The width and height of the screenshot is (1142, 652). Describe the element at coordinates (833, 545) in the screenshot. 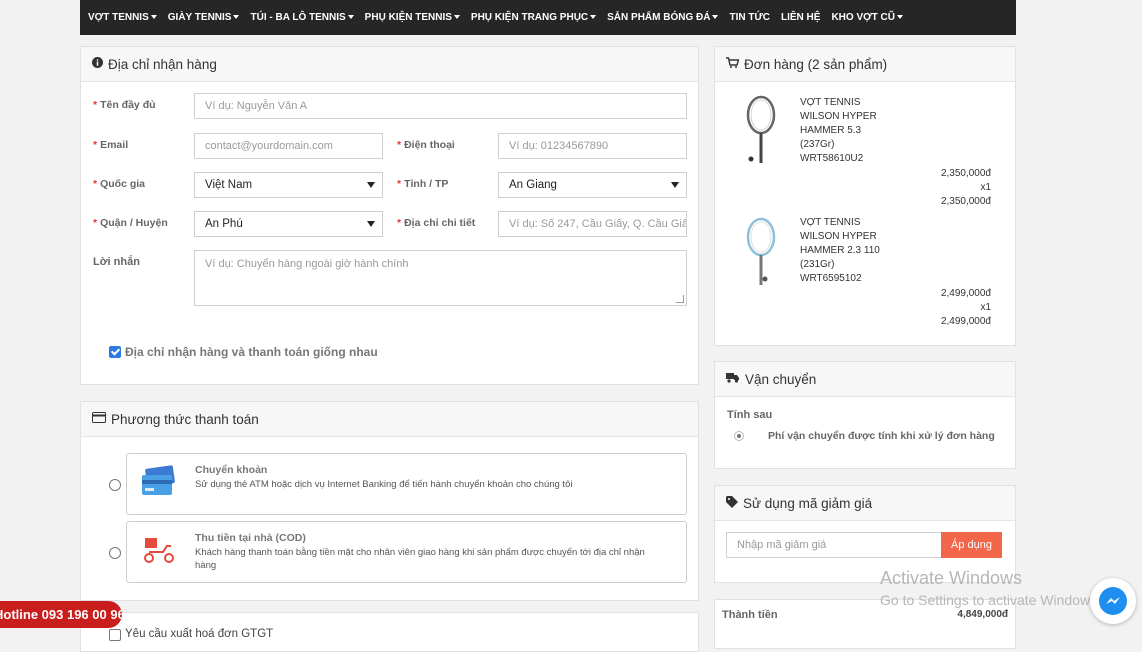

I see `discount-code-input: Nhập mã giảm giá` at that location.